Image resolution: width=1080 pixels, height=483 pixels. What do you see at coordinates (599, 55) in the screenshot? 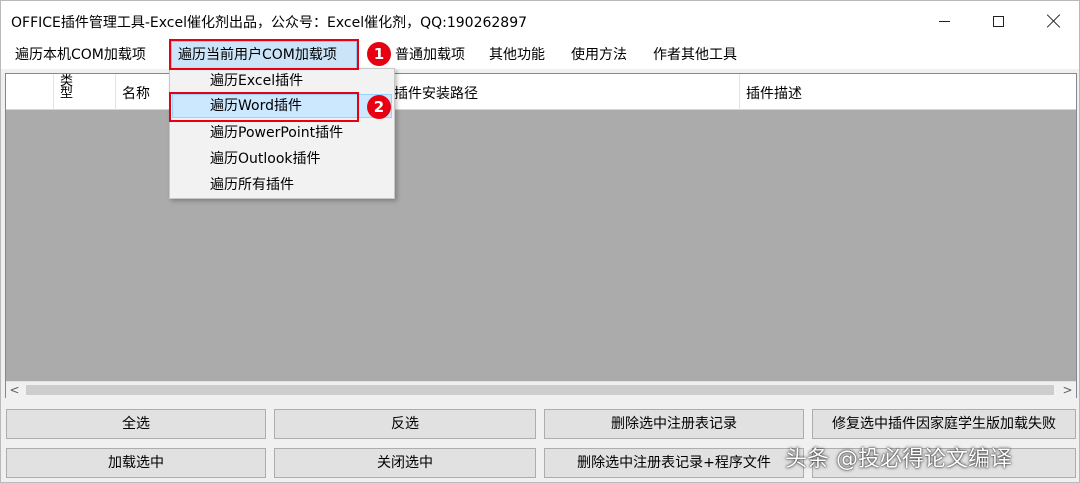
I see `menu-usage: 使用方法` at bounding box center [599, 55].